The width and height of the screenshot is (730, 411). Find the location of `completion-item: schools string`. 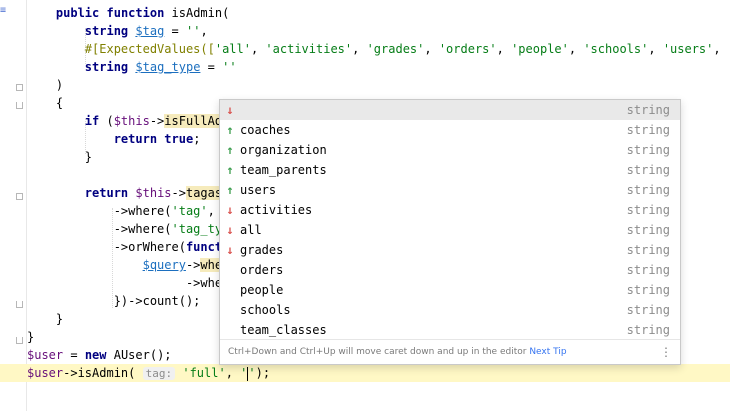

completion-item: schools string is located at coordinates (450, 310).